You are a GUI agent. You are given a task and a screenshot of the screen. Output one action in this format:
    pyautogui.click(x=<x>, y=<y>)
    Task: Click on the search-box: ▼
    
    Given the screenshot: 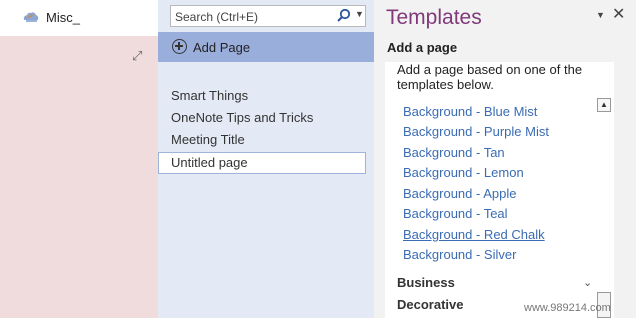 What is the action you would take?
    pyautogui.click(x=268, y=16)
    